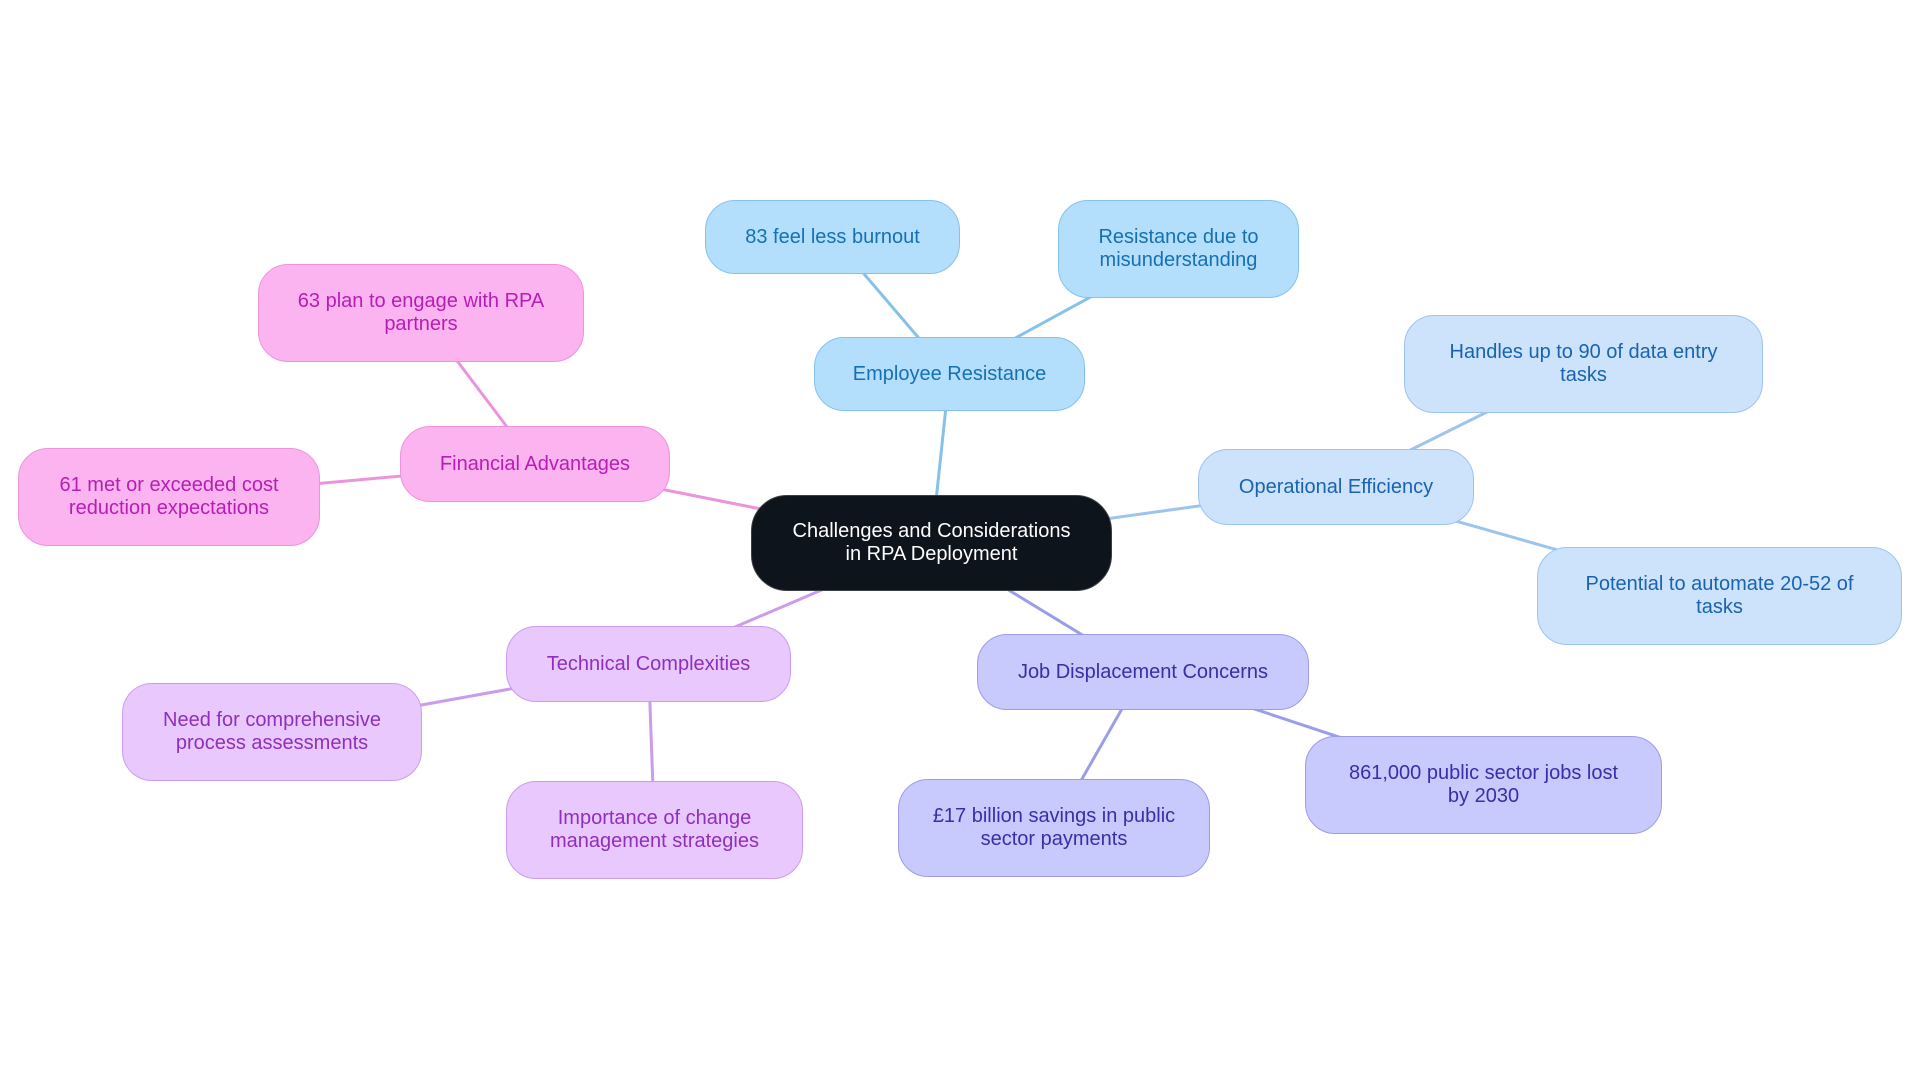  I want to click on leaf-label-line: Need for comprehensive, so click(272, 720).